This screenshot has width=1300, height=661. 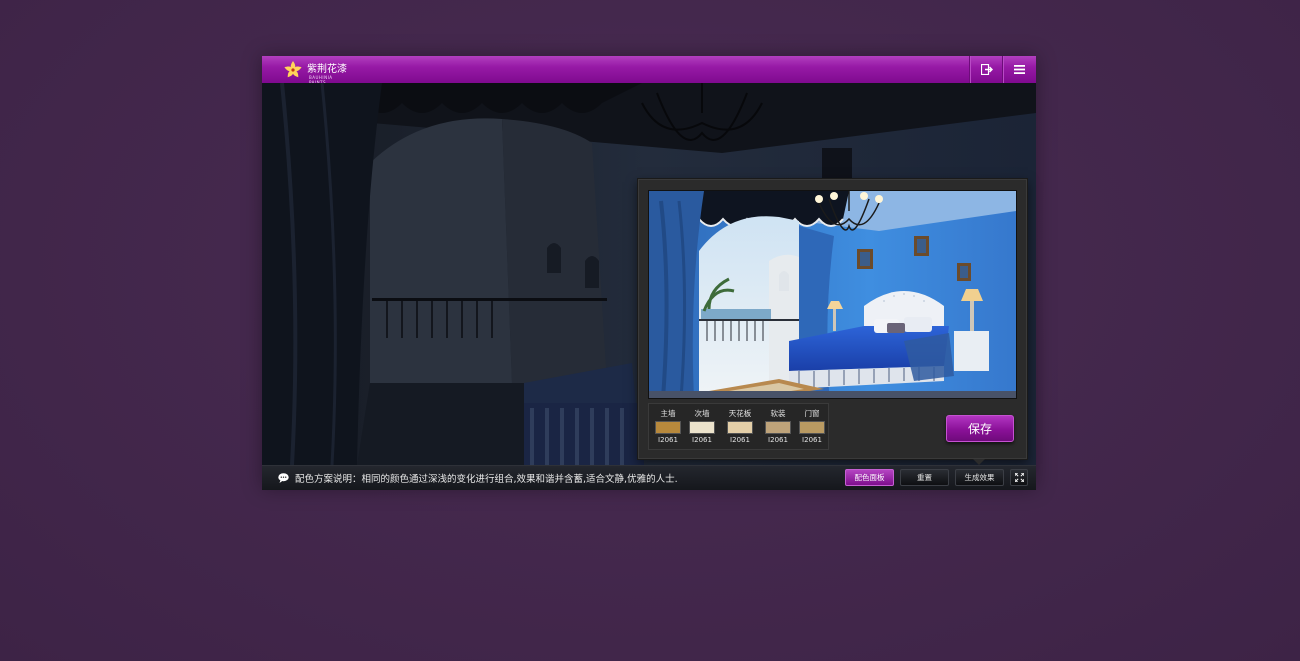 I want to click on preview-room-illustration, so click(x=832, y=294).